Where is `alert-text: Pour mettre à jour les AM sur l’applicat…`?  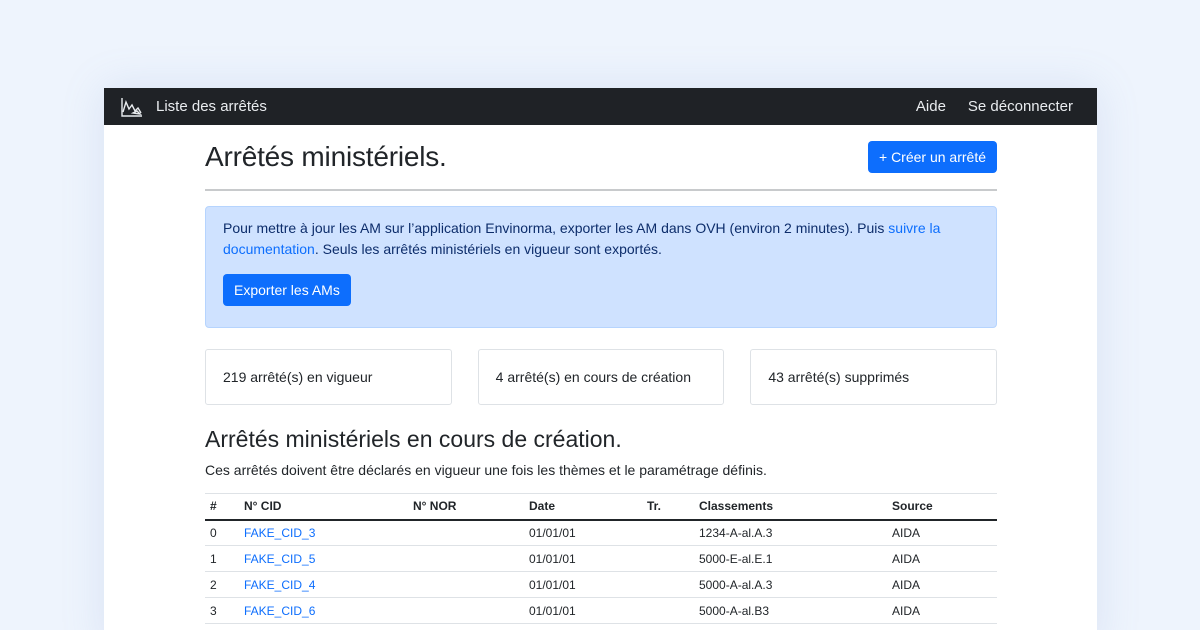 alert-text: Pour mettre à jour les AM sur l’applicat… is located at coordinates (601, 239).